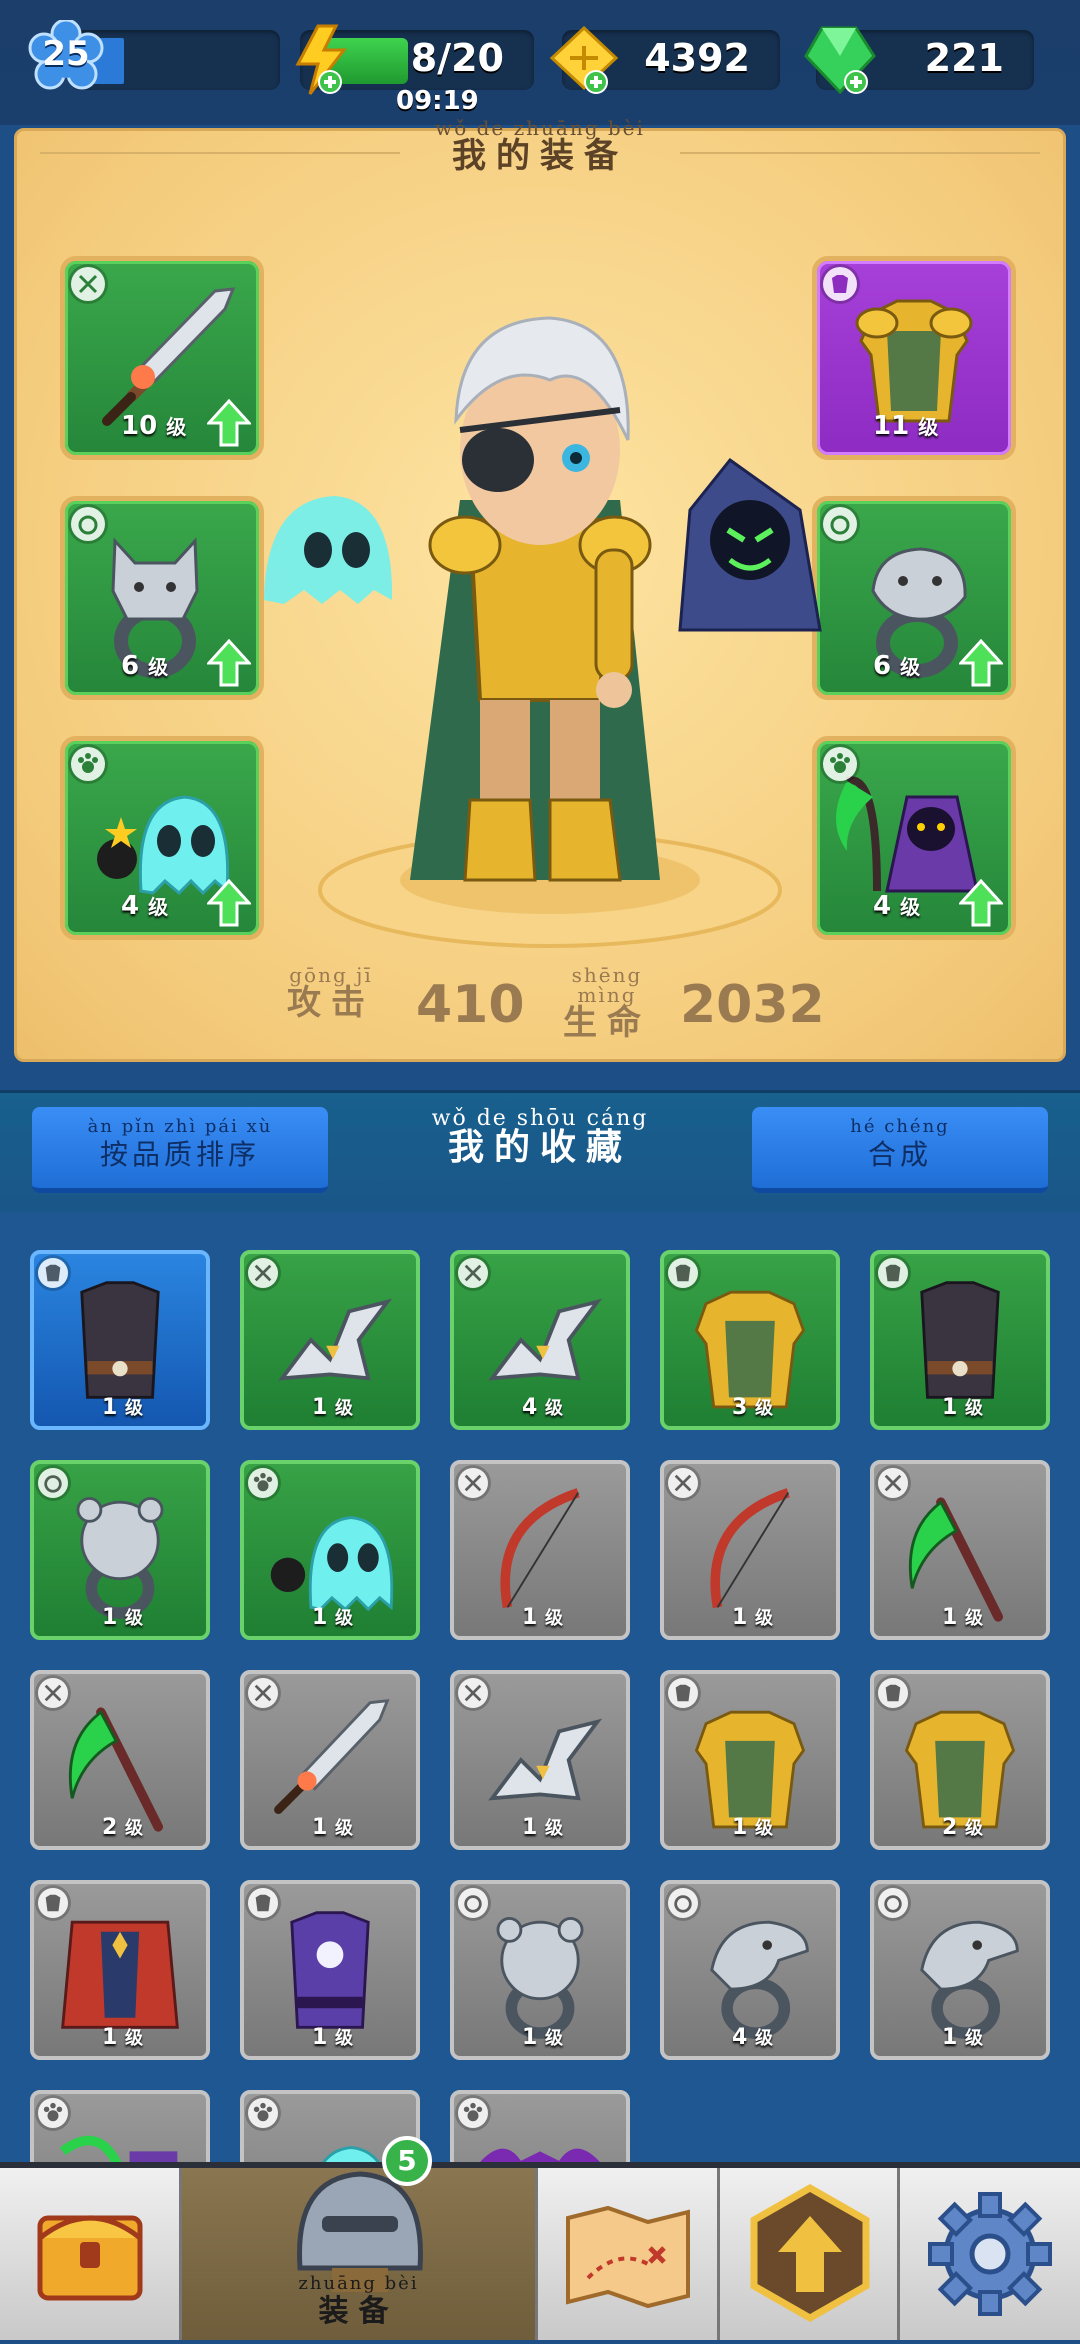 Image resolution: width=1080 pixels, height=2344 pixels. Describe the element at coordinates (358, 2283) in the screenshot. I see `nav-equipment-pinyin: zhuāng bèi` at that location.